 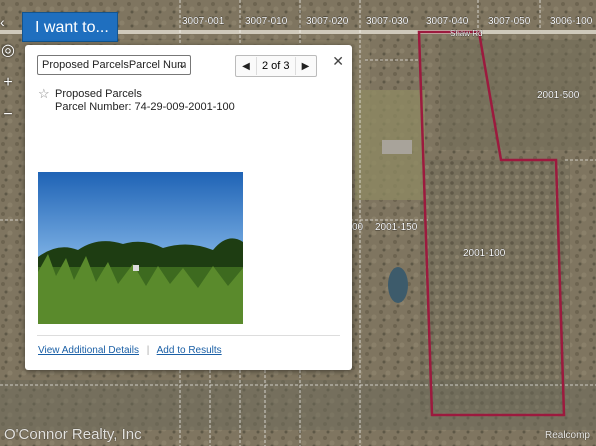 What do you see at coordinates (447, 21) in the screenshot?
I see `parcel-label: 3007-040` at bounding box center [447, 21].